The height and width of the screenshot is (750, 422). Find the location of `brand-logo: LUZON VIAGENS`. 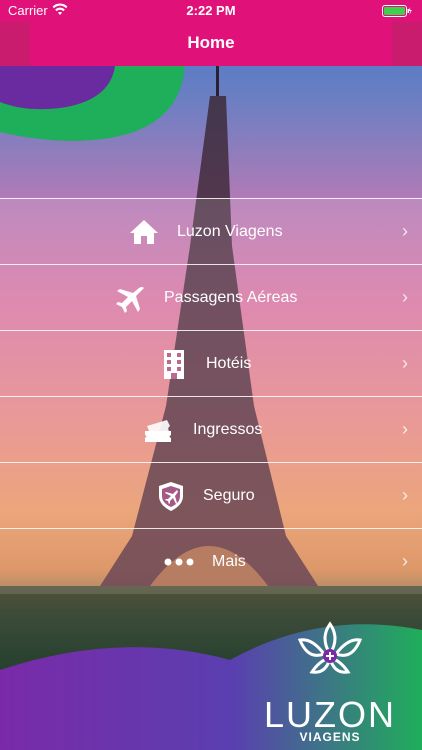

brand-logo: LUZON VIAGENS is located at coordinates (330, 682).